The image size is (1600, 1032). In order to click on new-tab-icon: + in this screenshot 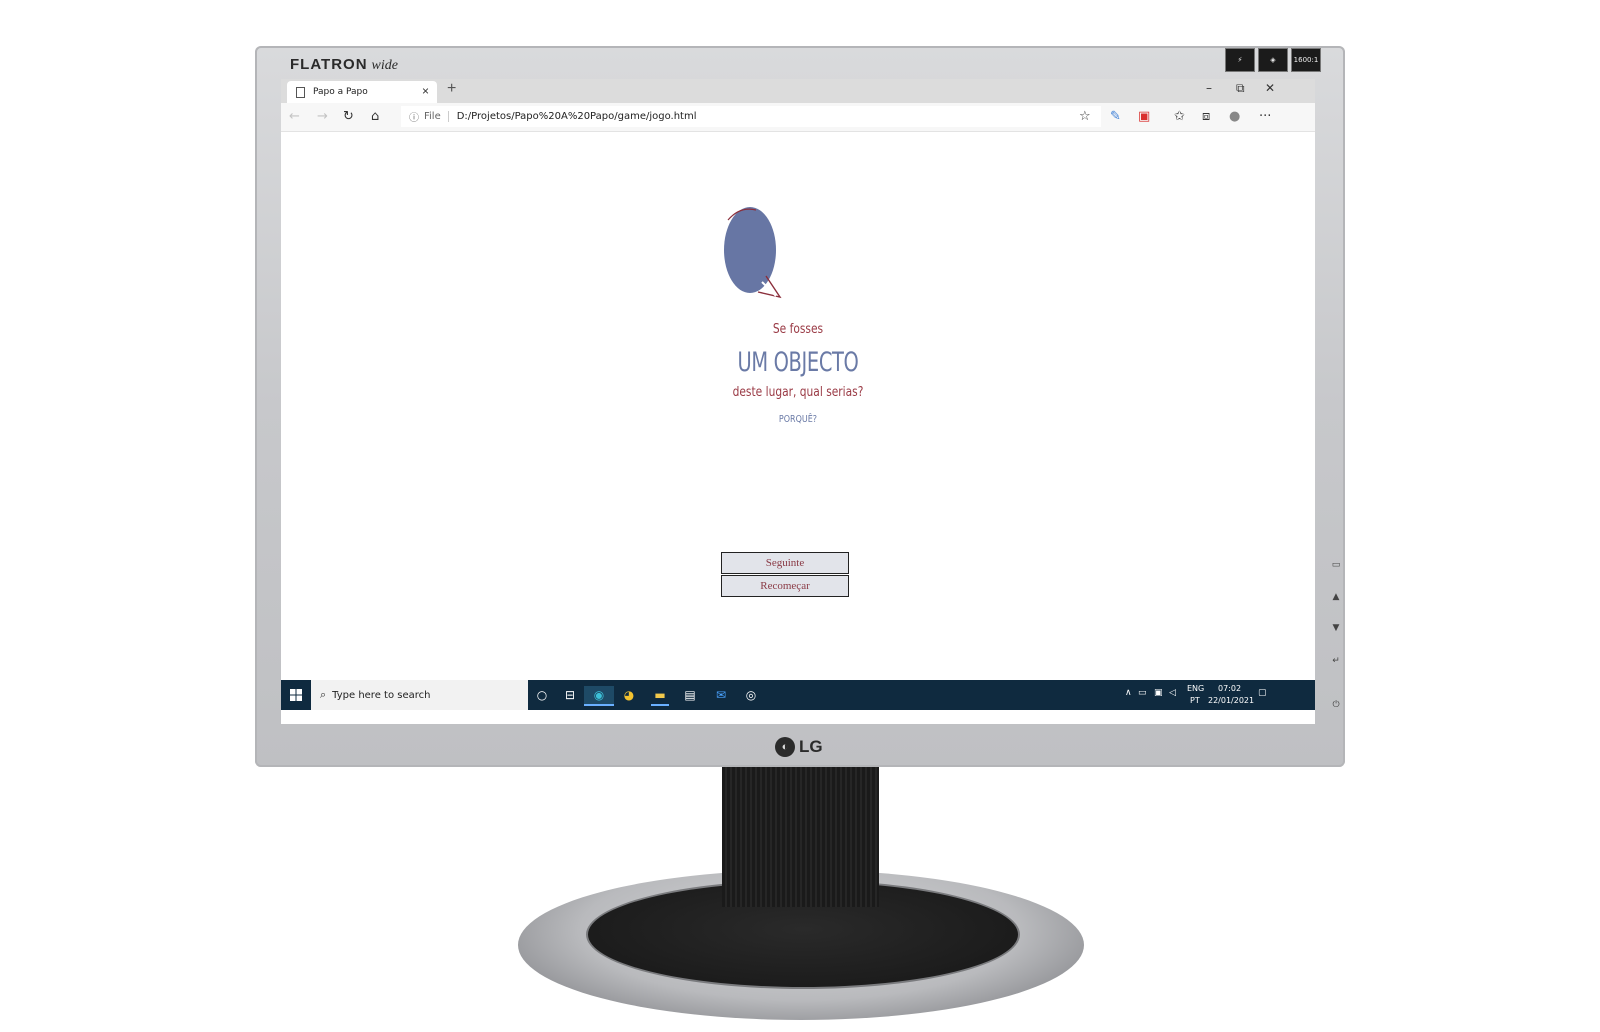, I will do `click(451, 89)`.